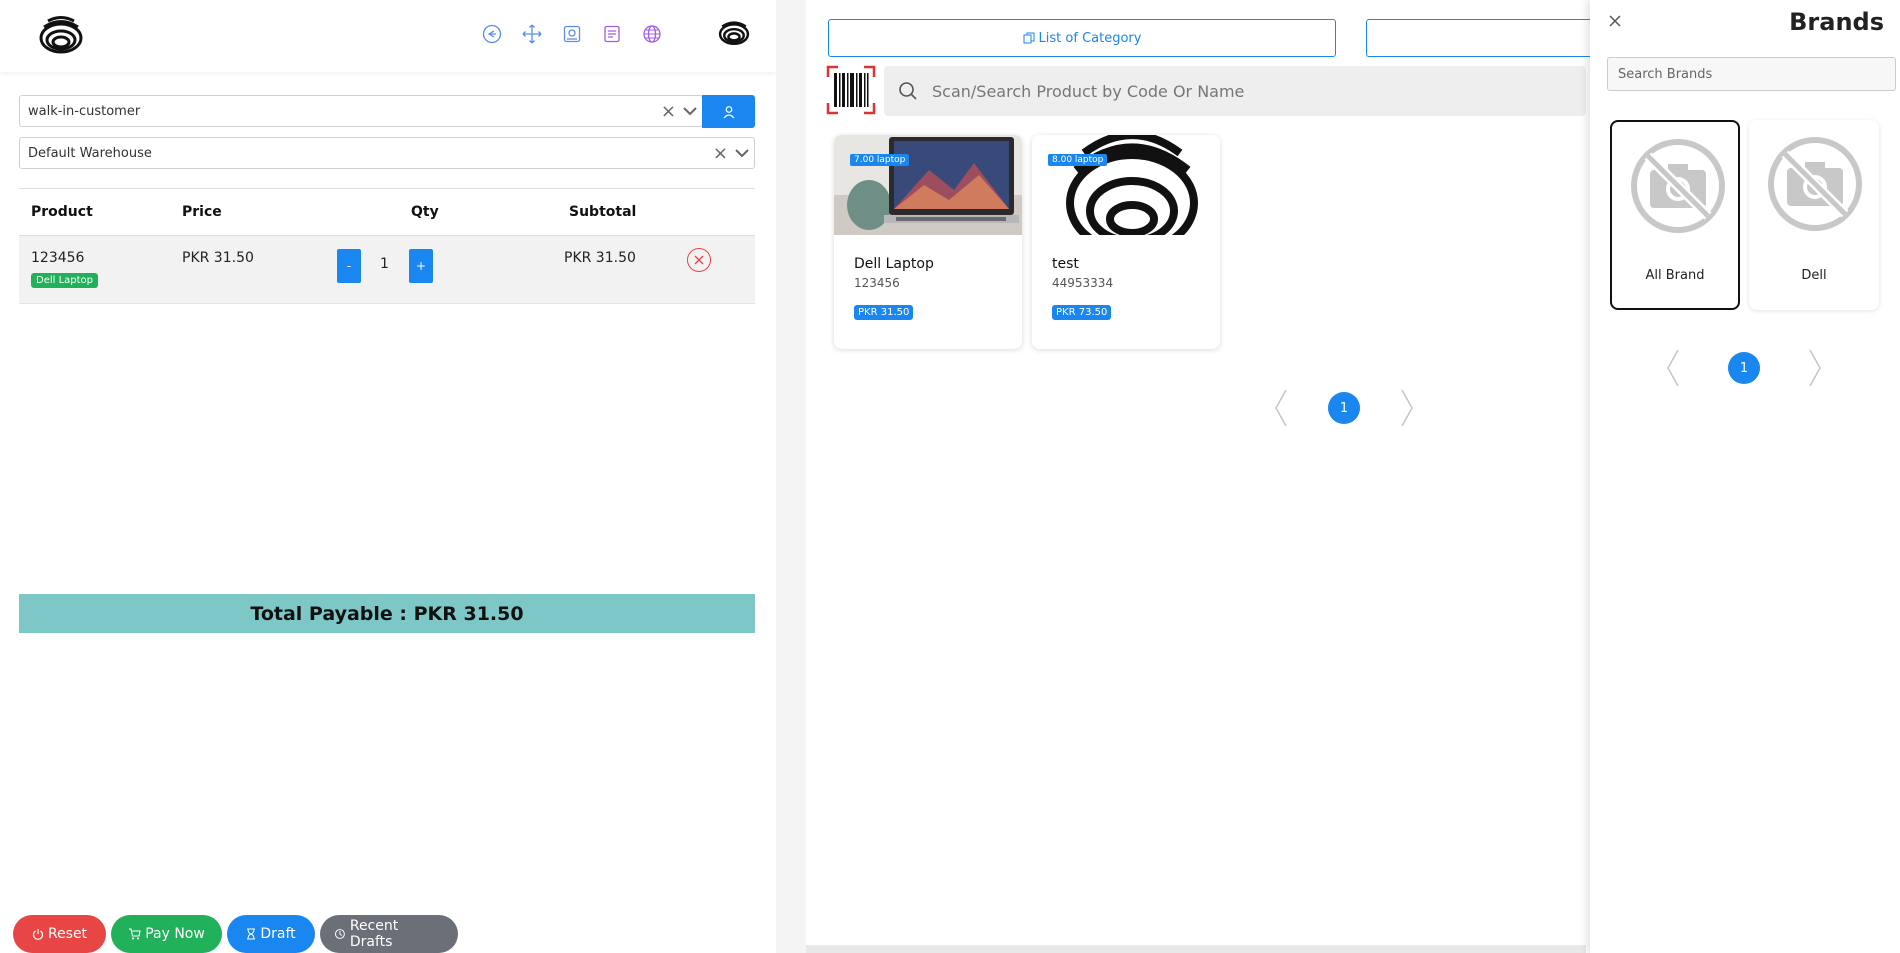  I want to click on app-logo, so click(61, 35).